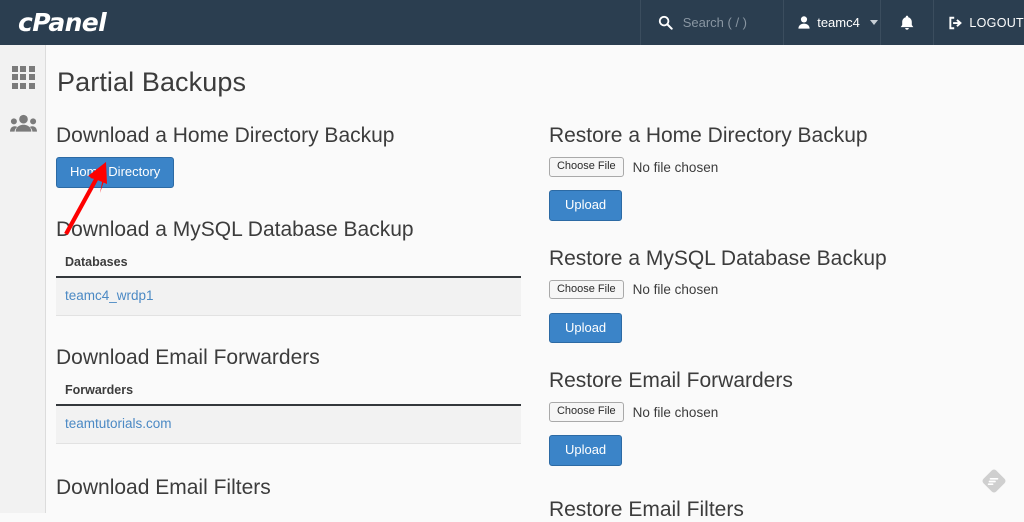 This screenshot has height=522, width=1024. What do you see at coordinates (838, 22) in the screenshot?
I see `user-name: teamc4` at bounding box center [838, 22].